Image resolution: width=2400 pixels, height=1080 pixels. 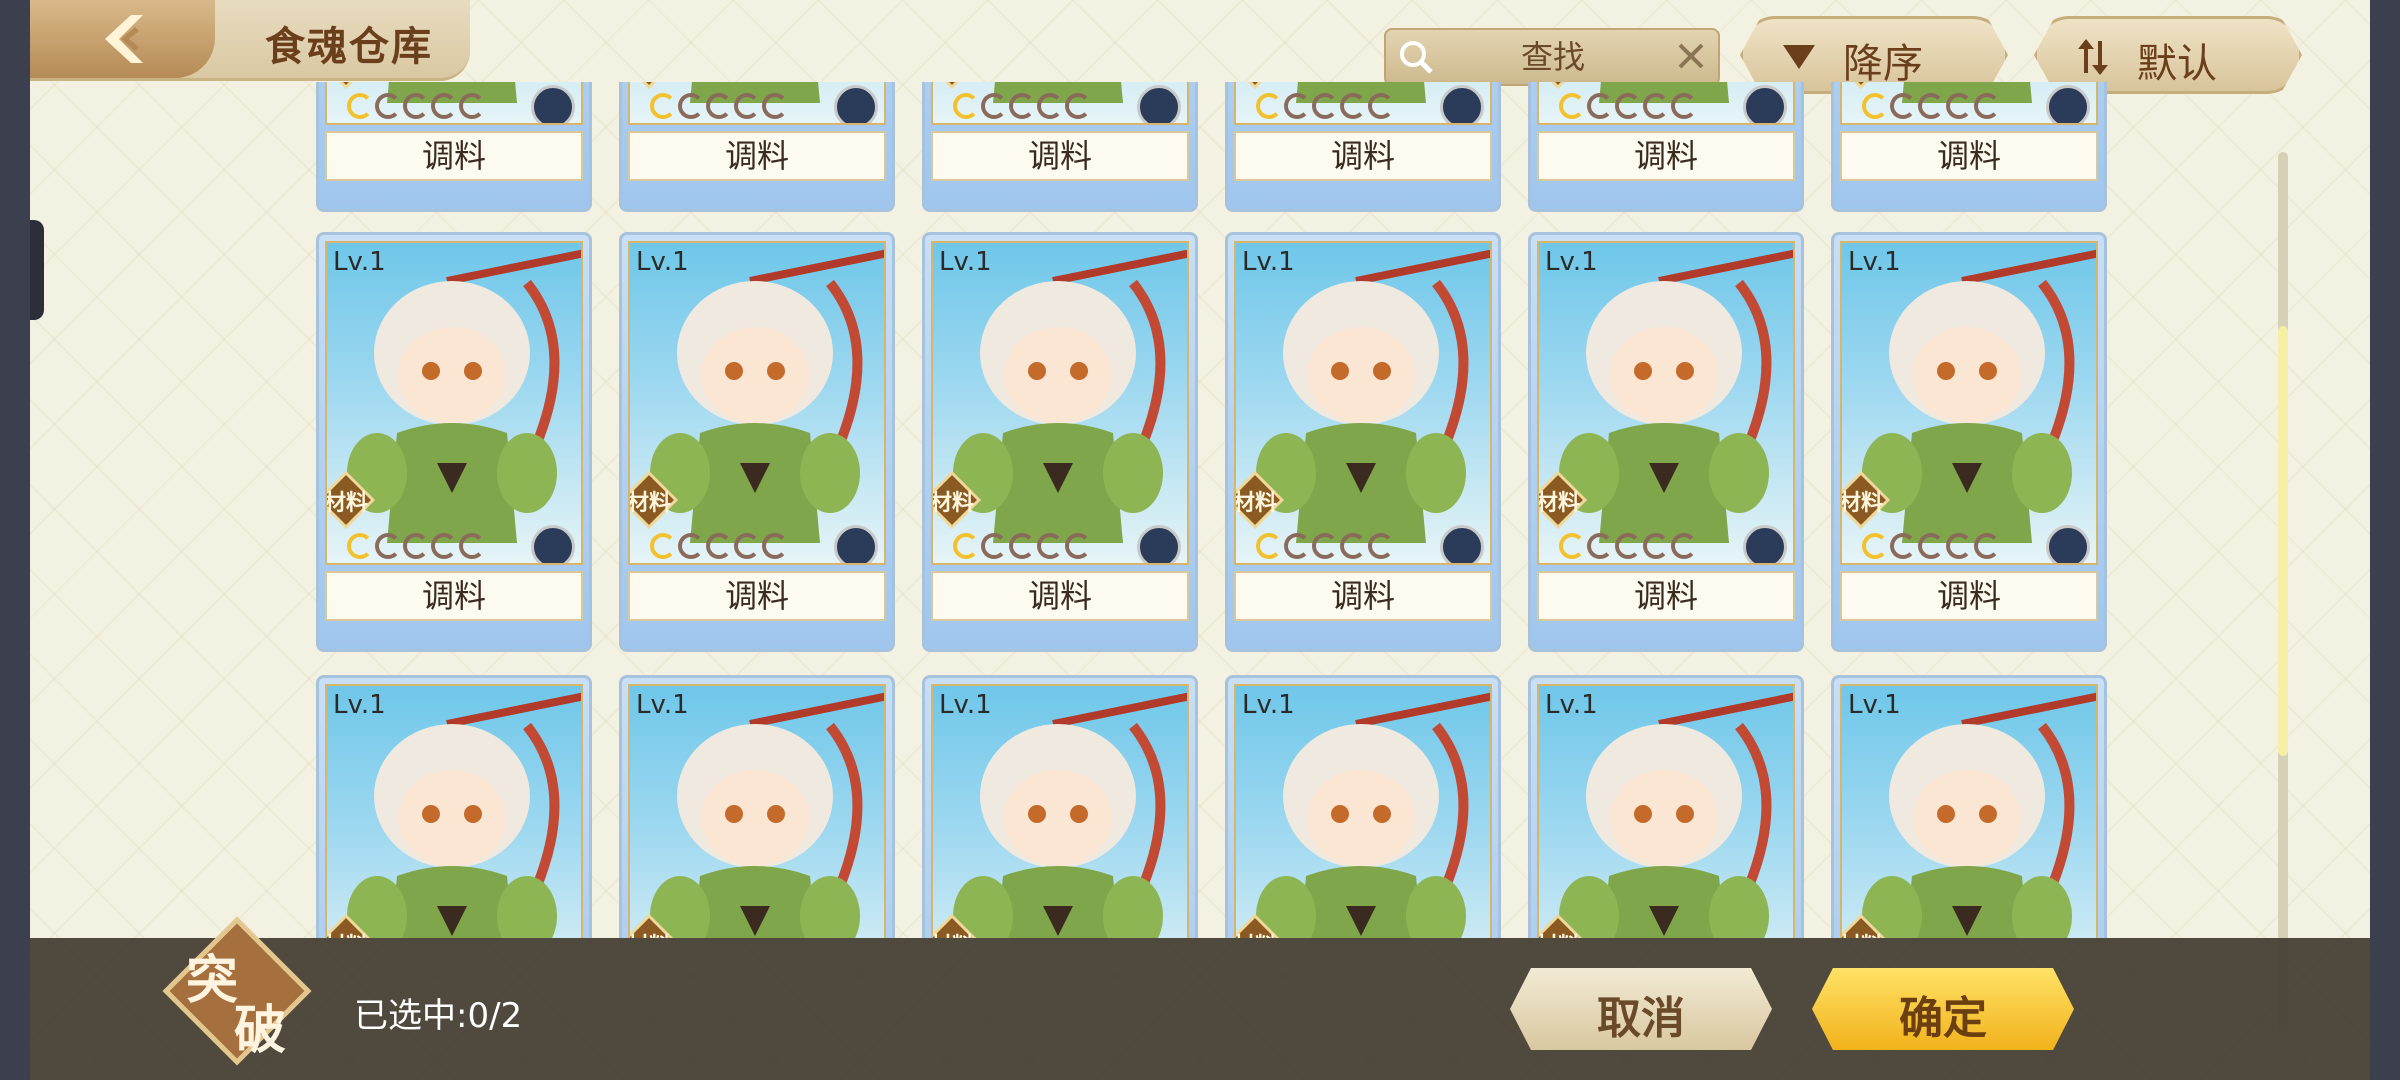 I want to click on material-tag, so click(x=351, y=85).